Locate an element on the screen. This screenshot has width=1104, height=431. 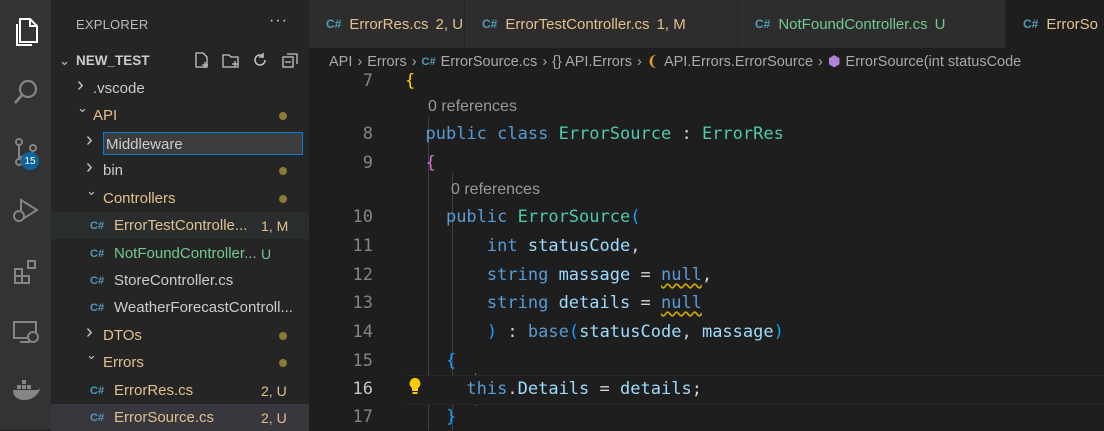
code-line-12: string massage = null, is located at coordinates (599, 275).